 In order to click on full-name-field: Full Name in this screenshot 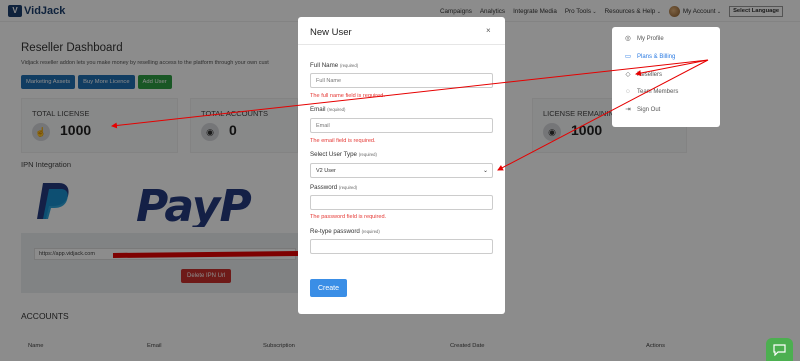, I will do `click(401, 80)`.